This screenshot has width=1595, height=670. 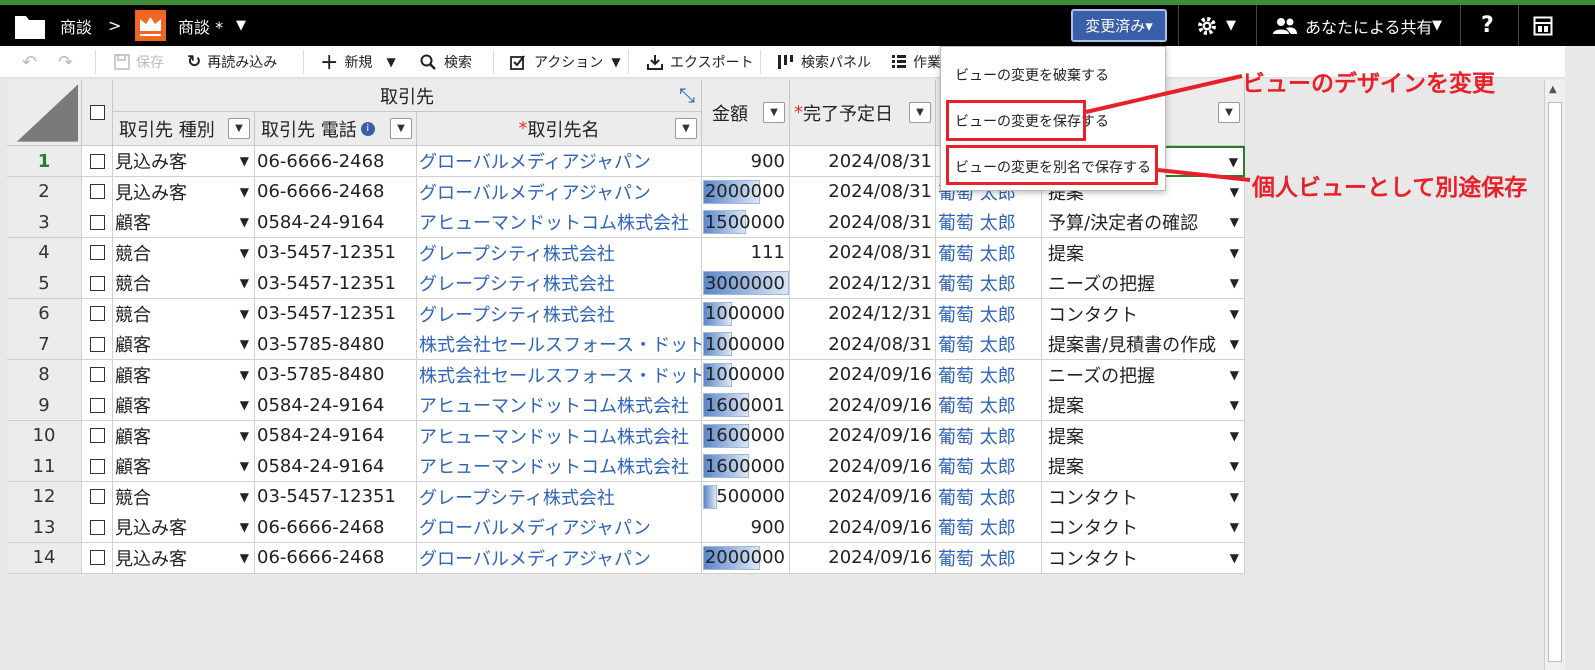 What do you see at coordinates (750, 496) in the screenshot?
I see `amount-value: 500000` at bounding box center [750, 496].